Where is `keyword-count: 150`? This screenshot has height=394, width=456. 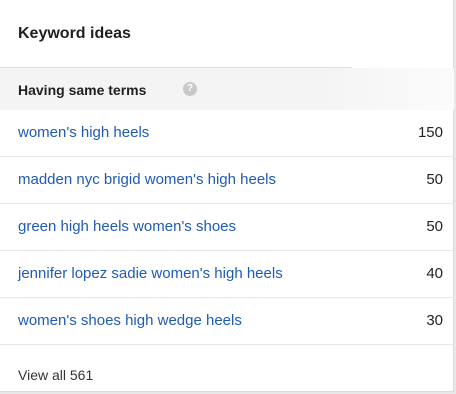 keyword-count: 150 is located at coordinates (430, 132).